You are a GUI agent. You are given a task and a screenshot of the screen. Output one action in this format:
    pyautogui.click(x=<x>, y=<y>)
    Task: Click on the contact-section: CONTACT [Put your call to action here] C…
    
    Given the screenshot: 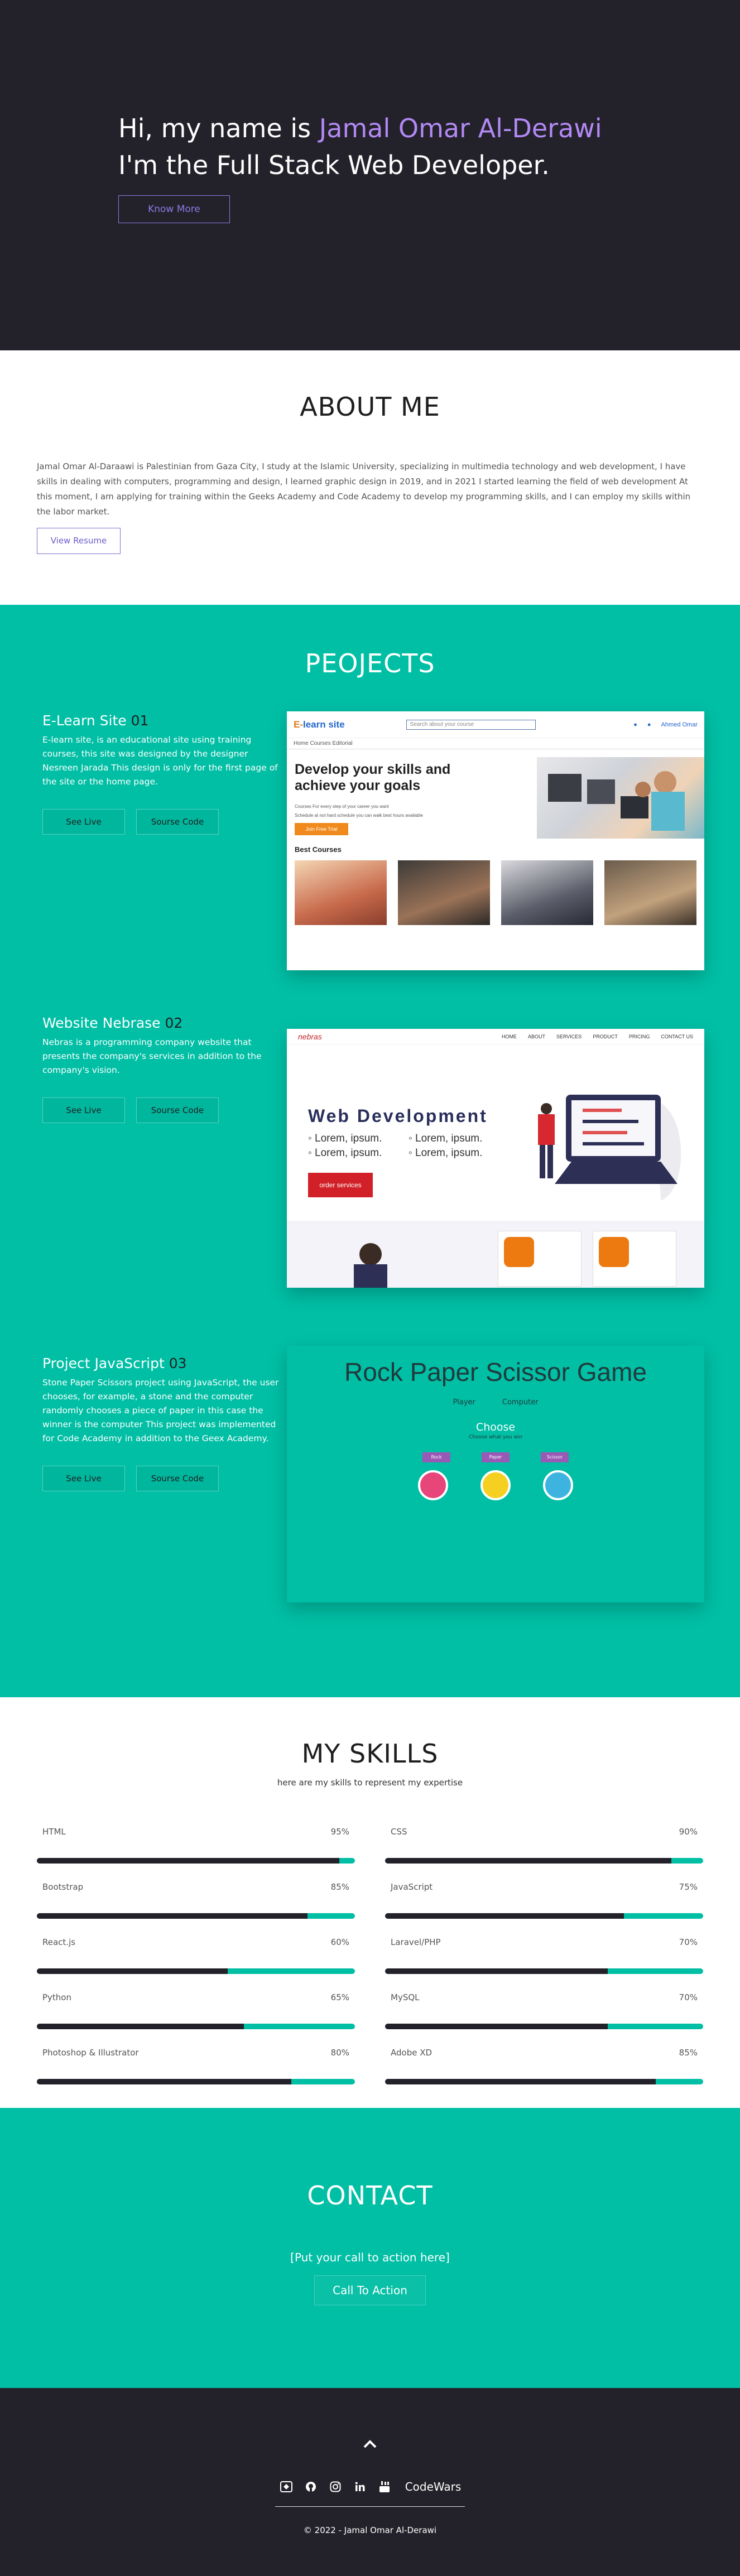 What is the action you would take?
    pyautogui.click(x=370, y=2248)
    